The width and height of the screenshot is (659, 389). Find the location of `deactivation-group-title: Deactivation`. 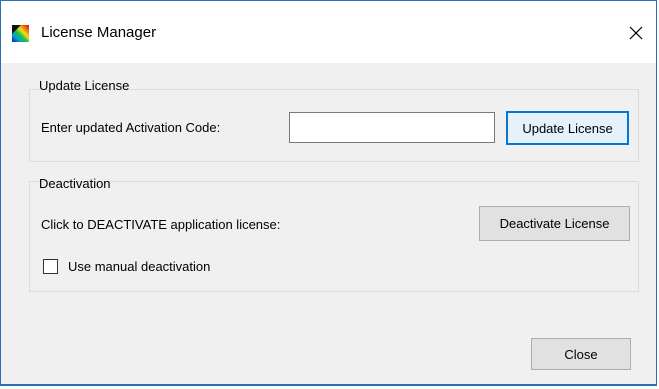

deactivation-group-title: Deactivation is located at coordinates (75, 183).